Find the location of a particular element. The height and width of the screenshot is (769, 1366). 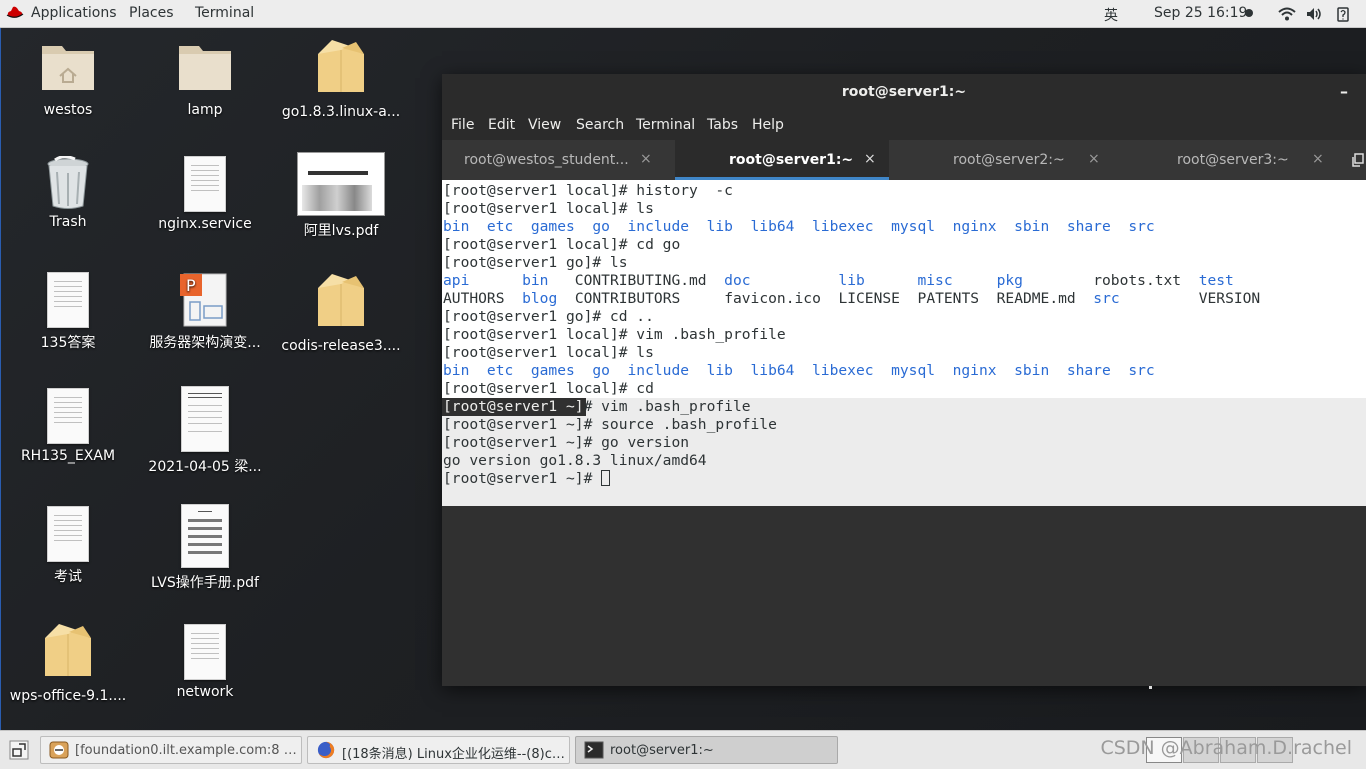

text-cursor is located at coordinates (606, 478).